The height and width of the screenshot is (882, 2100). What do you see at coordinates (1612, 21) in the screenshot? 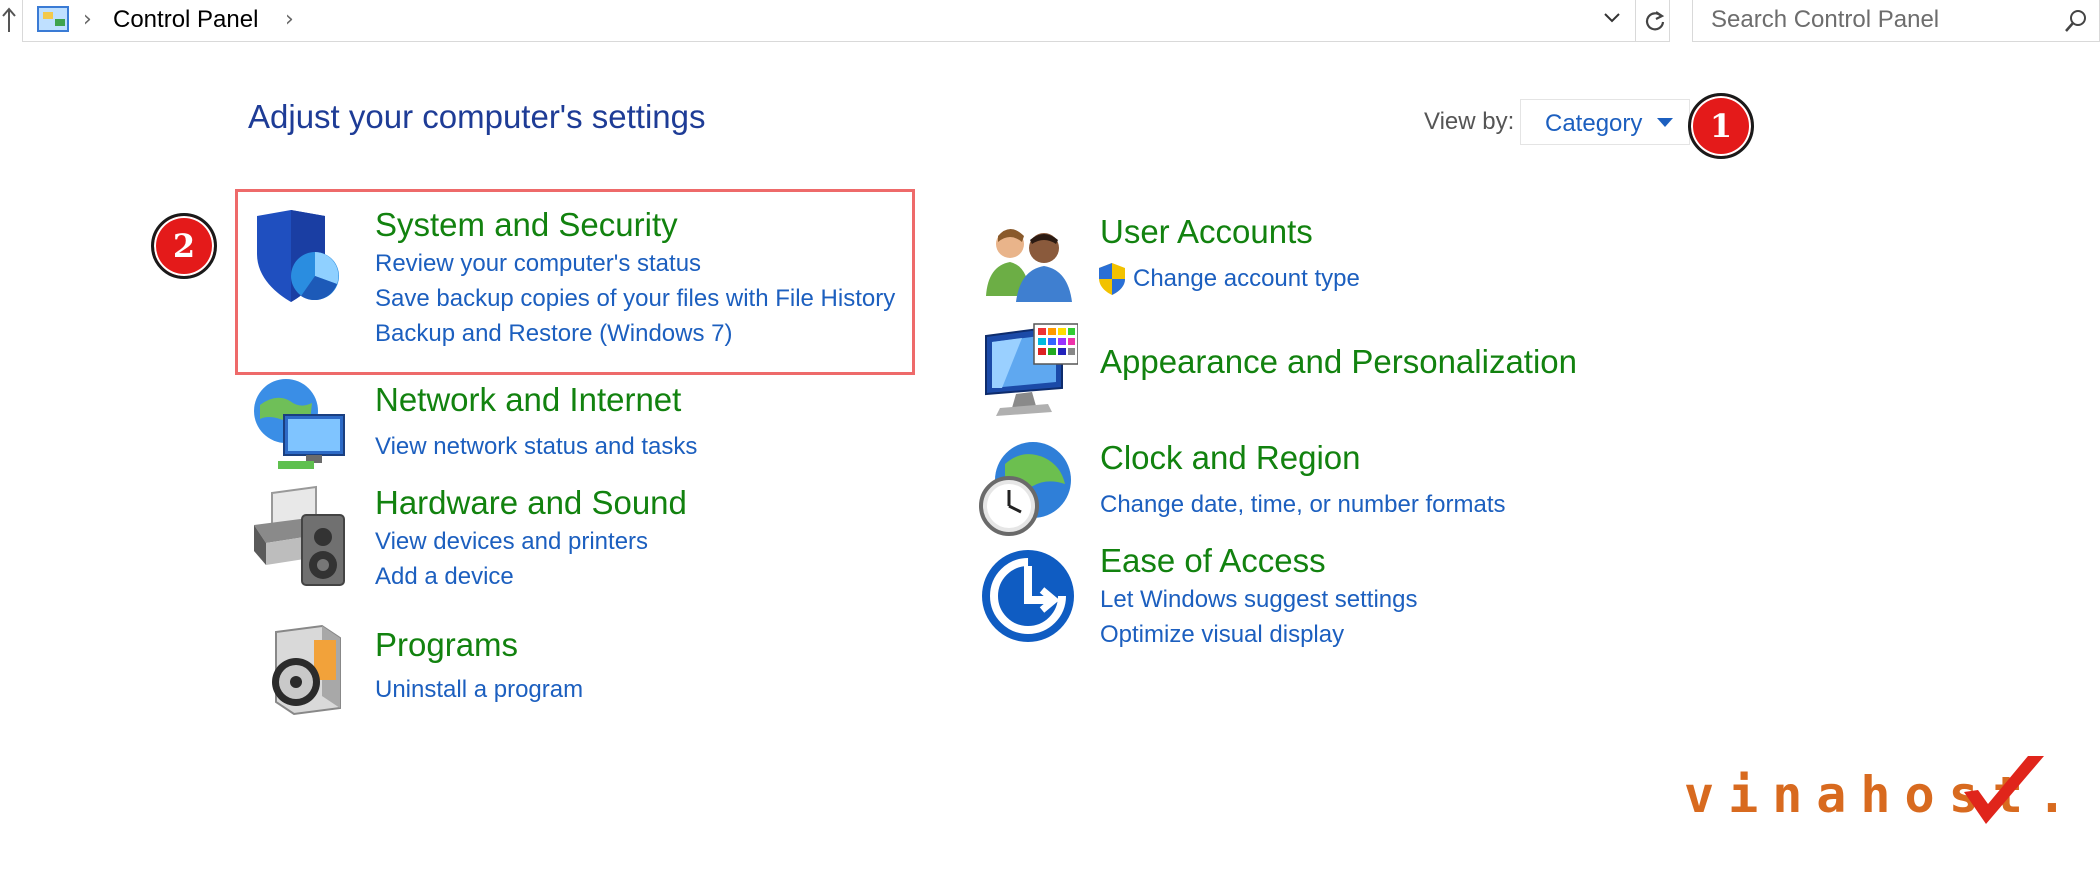
I see `chevron-down-icon` at bounding box center [1612, 21].